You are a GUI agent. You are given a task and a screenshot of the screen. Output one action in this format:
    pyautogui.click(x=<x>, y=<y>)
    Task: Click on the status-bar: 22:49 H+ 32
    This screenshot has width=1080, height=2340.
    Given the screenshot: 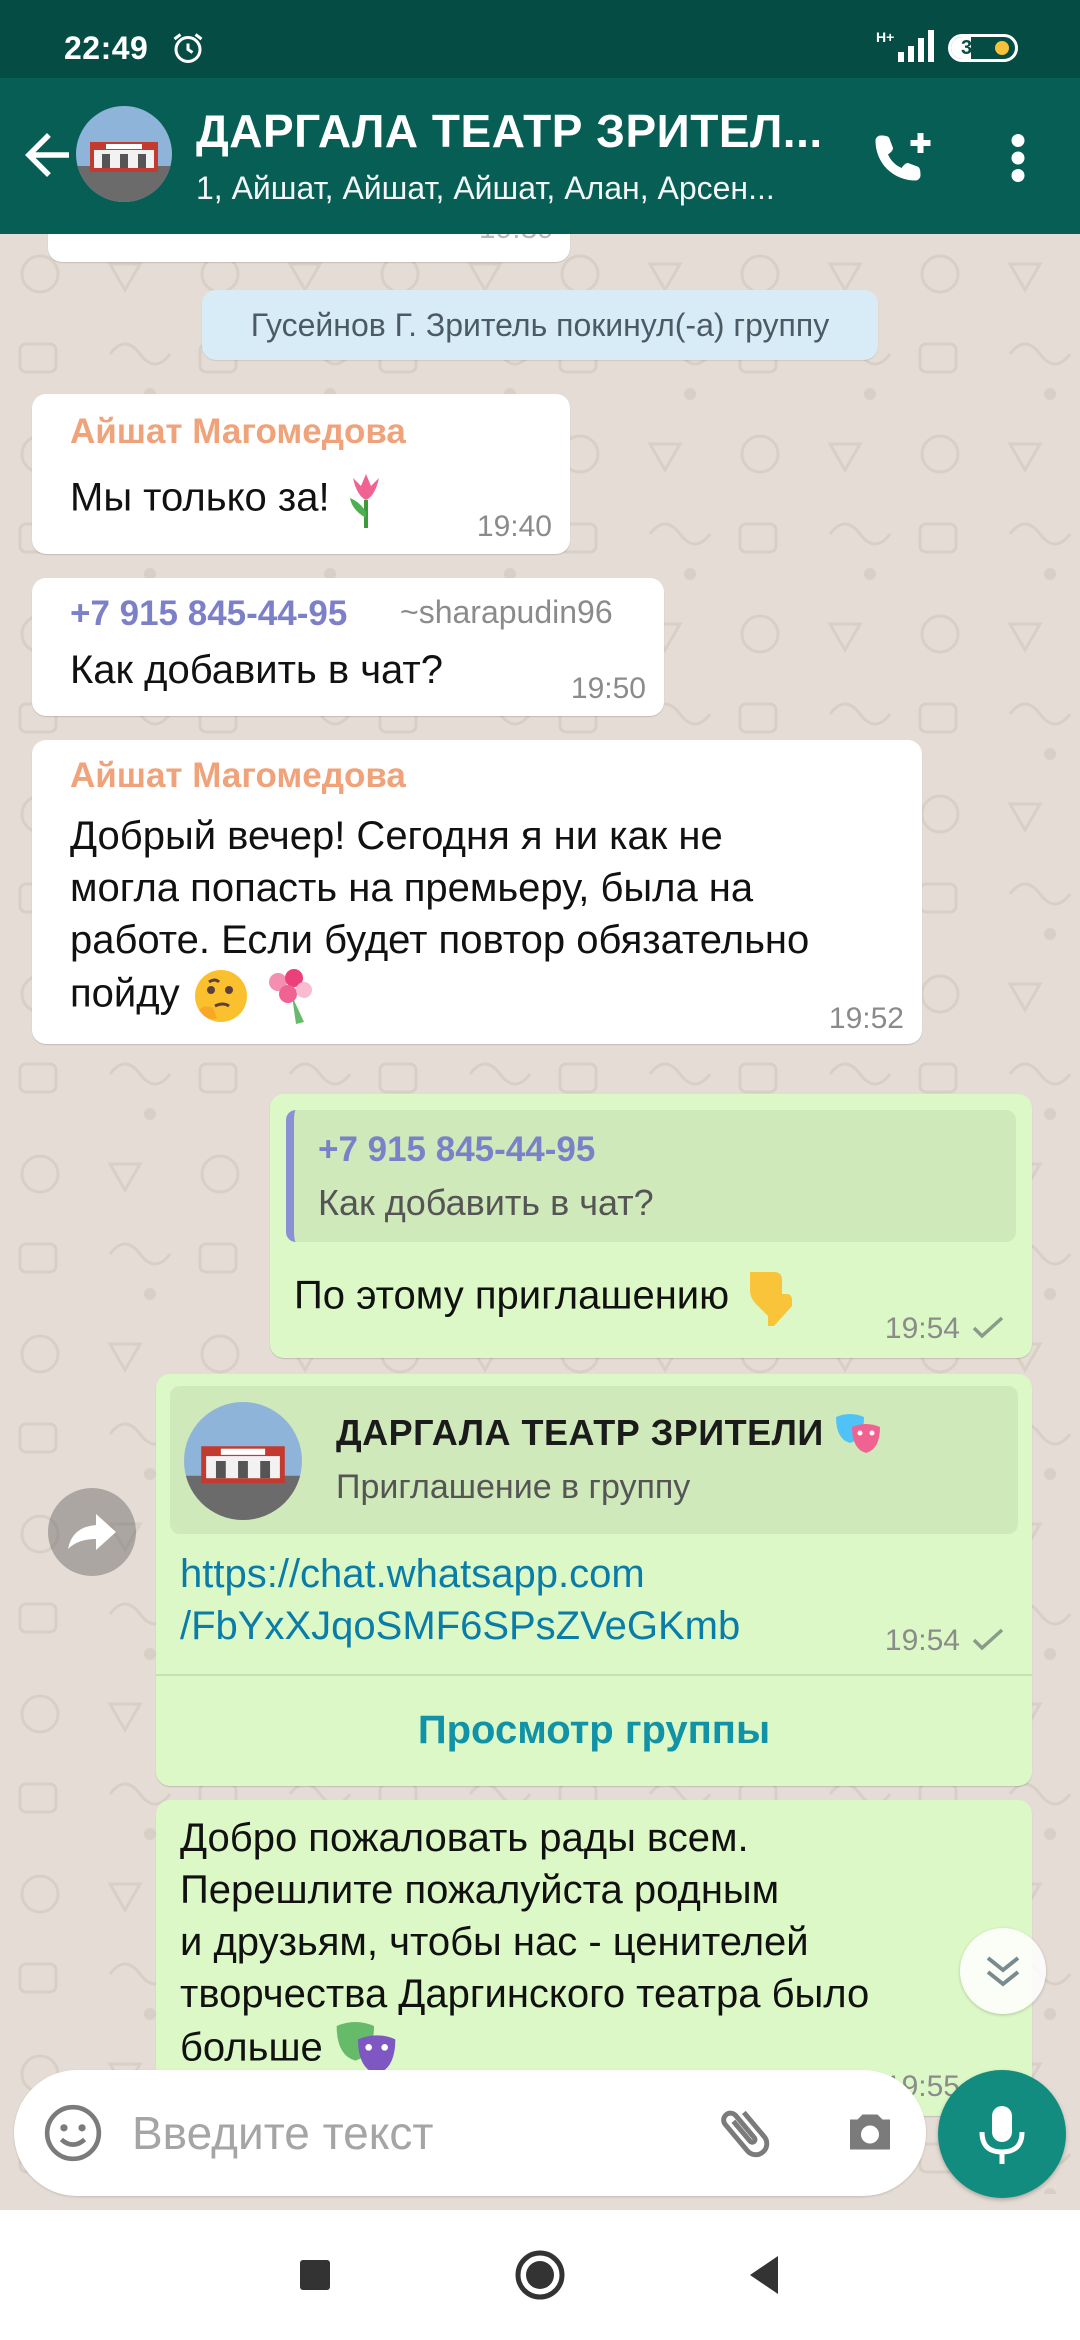 What is the action you would take?
    pyautogui.click(x=540, y=39)
    